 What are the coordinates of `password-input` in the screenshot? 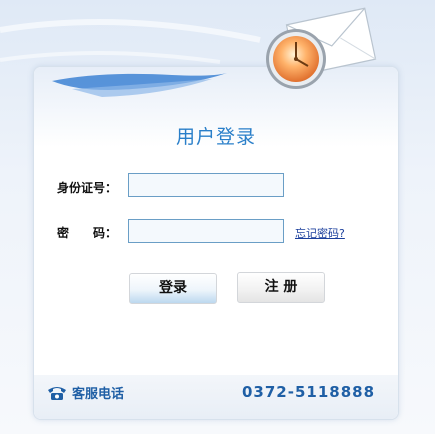 It's located at (206, 231).